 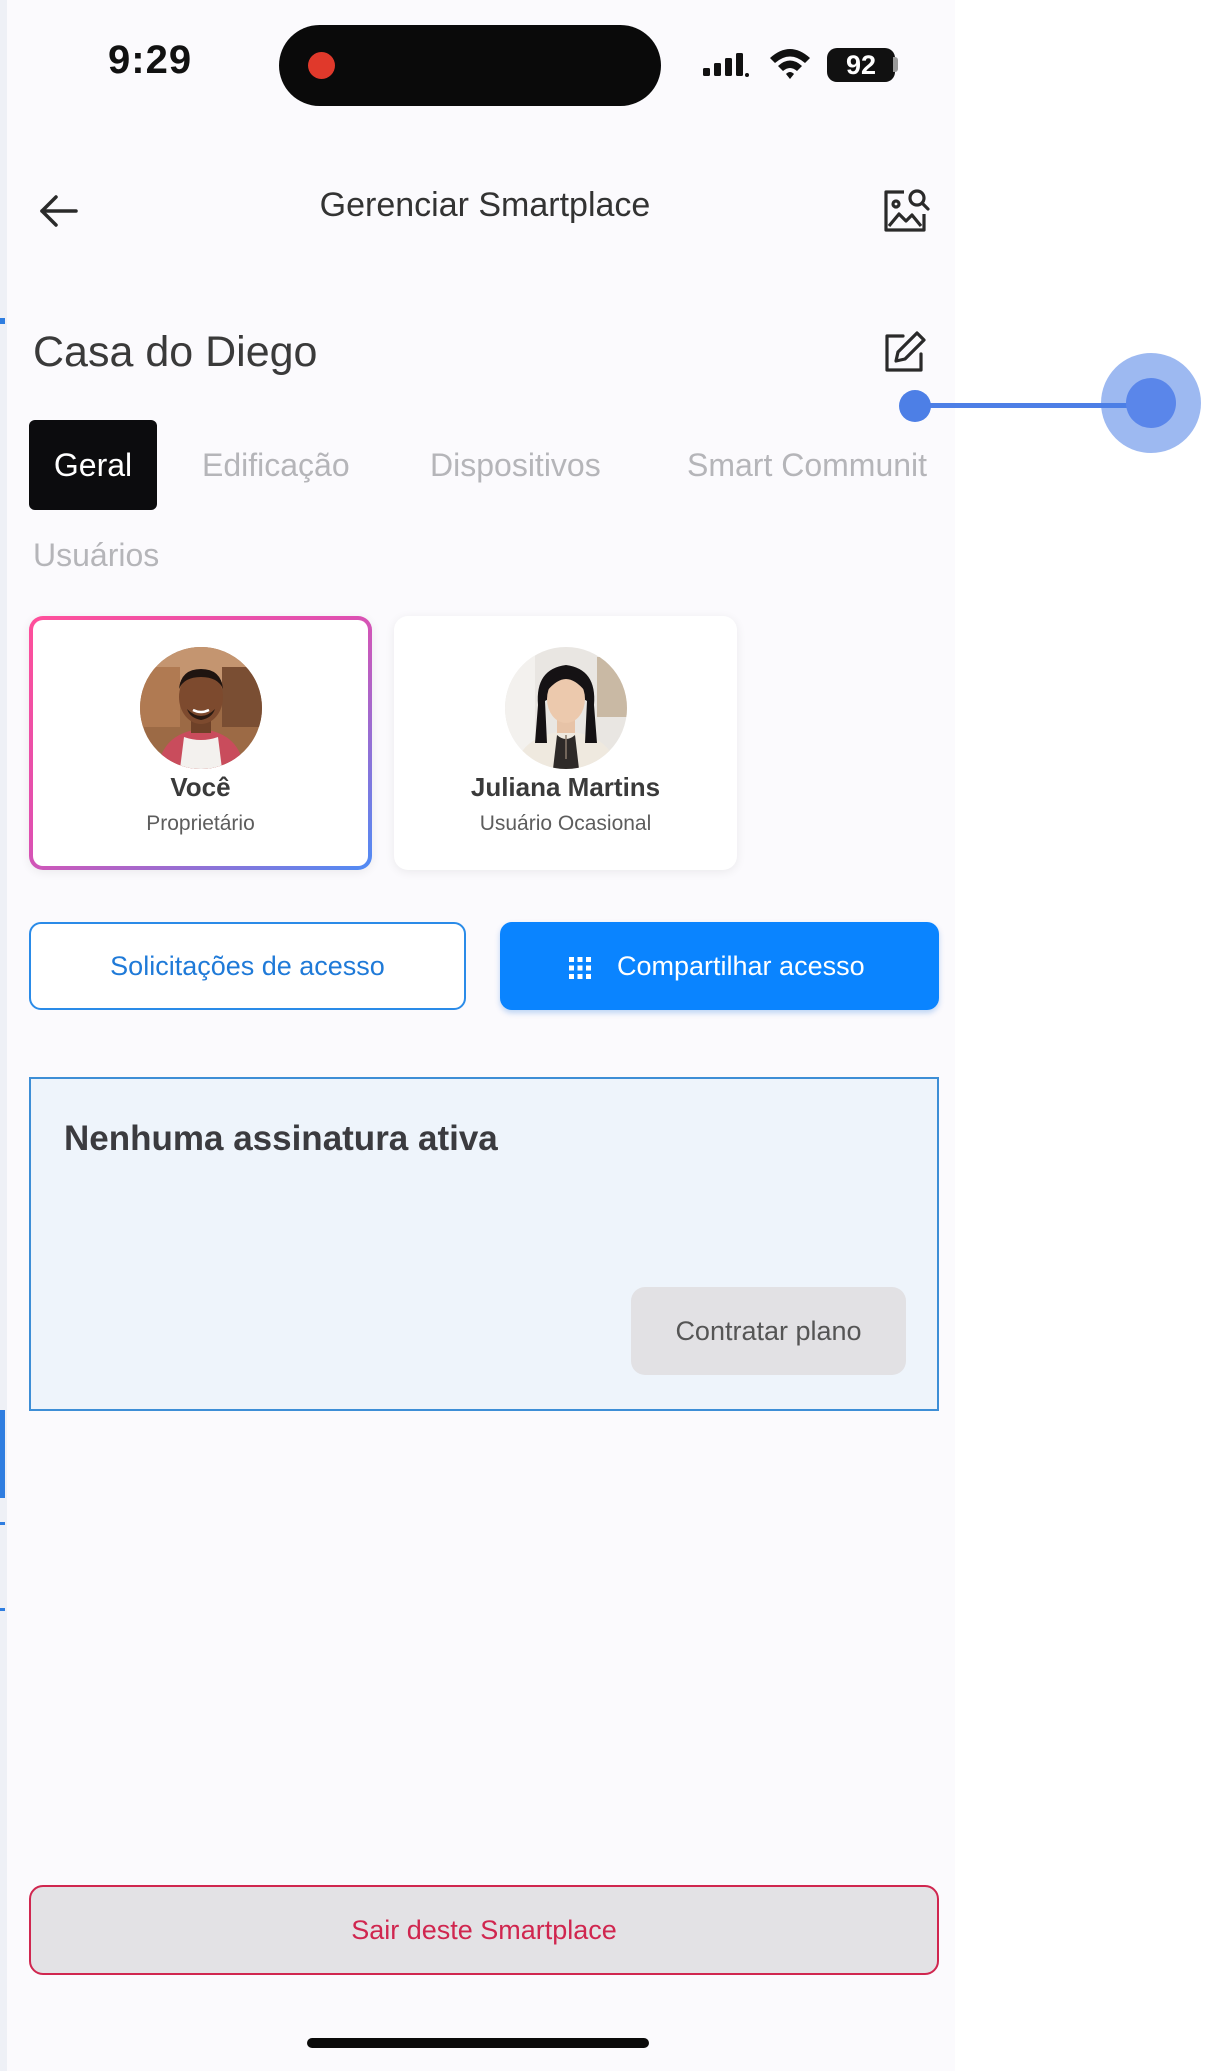 I want to click on touch-point-core, so click(x=1151, y=403).